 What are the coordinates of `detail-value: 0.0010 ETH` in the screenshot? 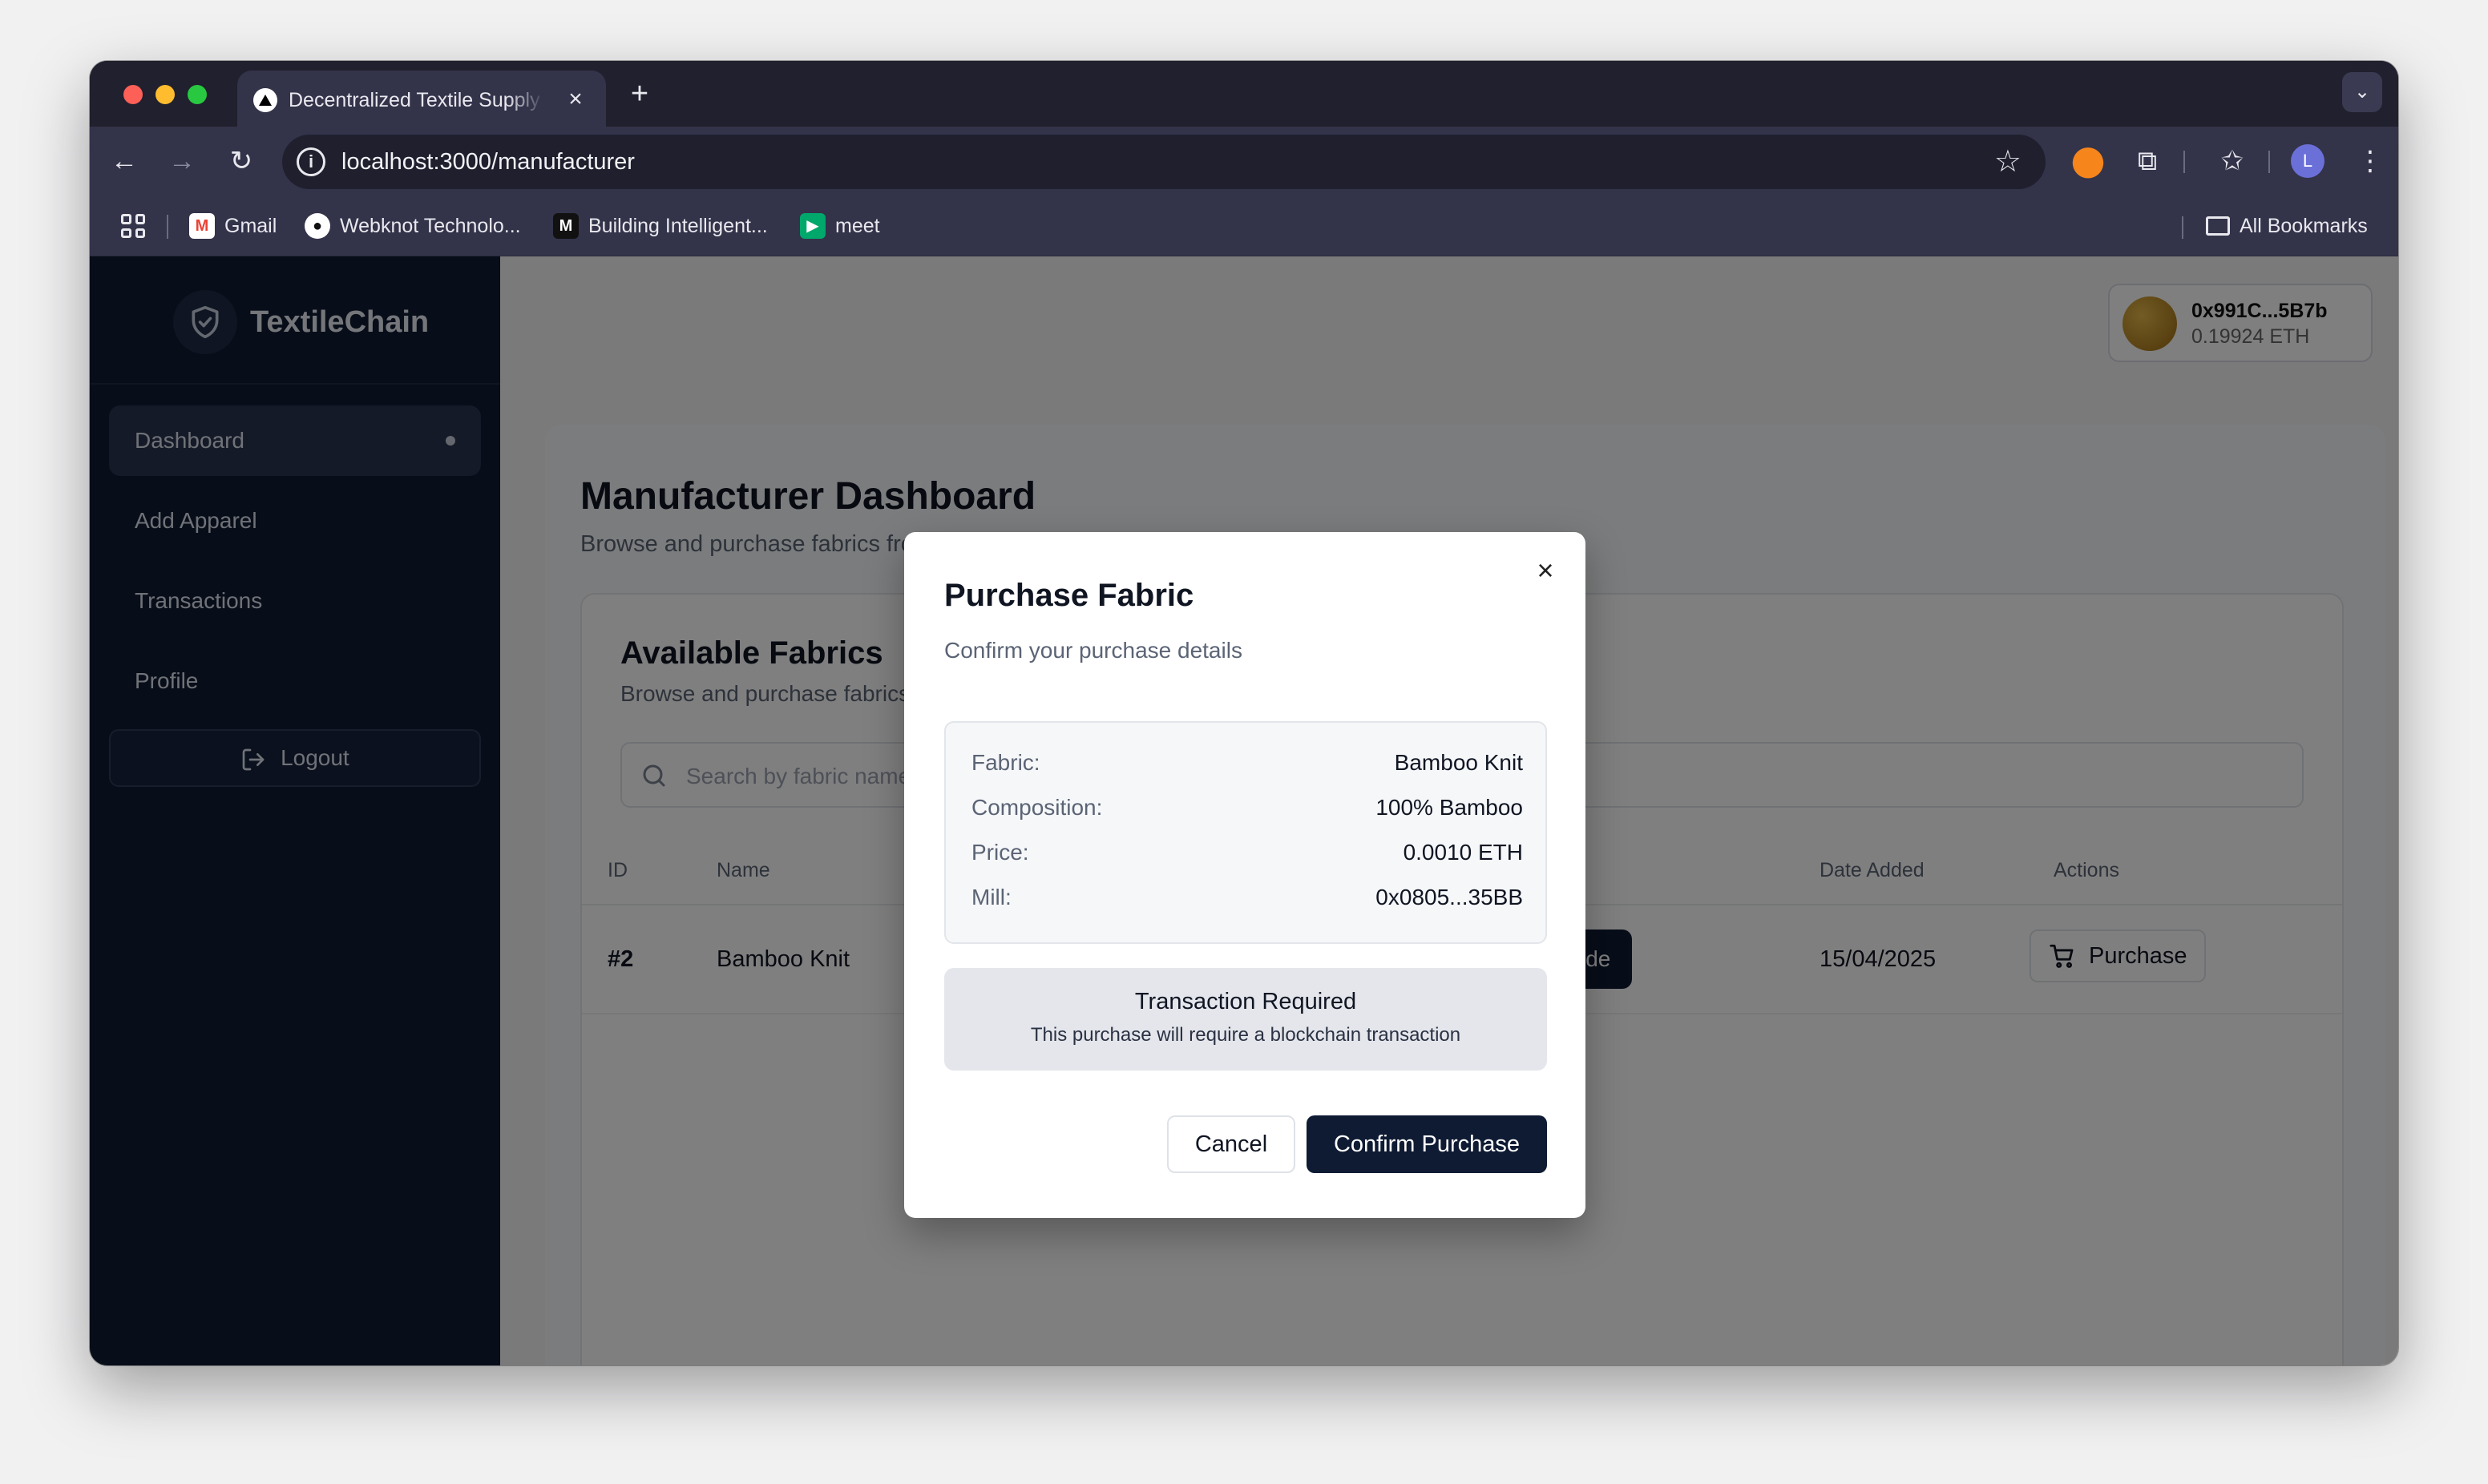 It's located at (1463, 853).